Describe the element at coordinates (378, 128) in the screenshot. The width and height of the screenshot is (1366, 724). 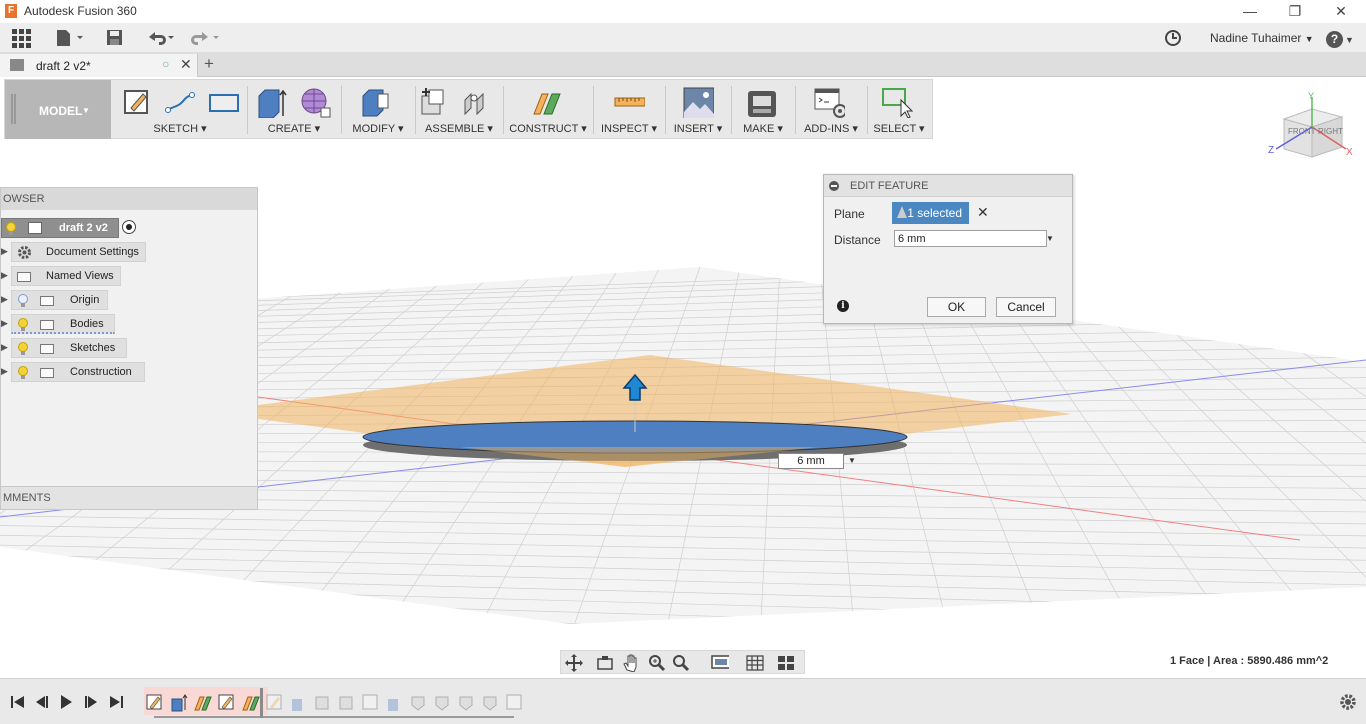
I see `modify-menu: MODIFY ▾` at that location.